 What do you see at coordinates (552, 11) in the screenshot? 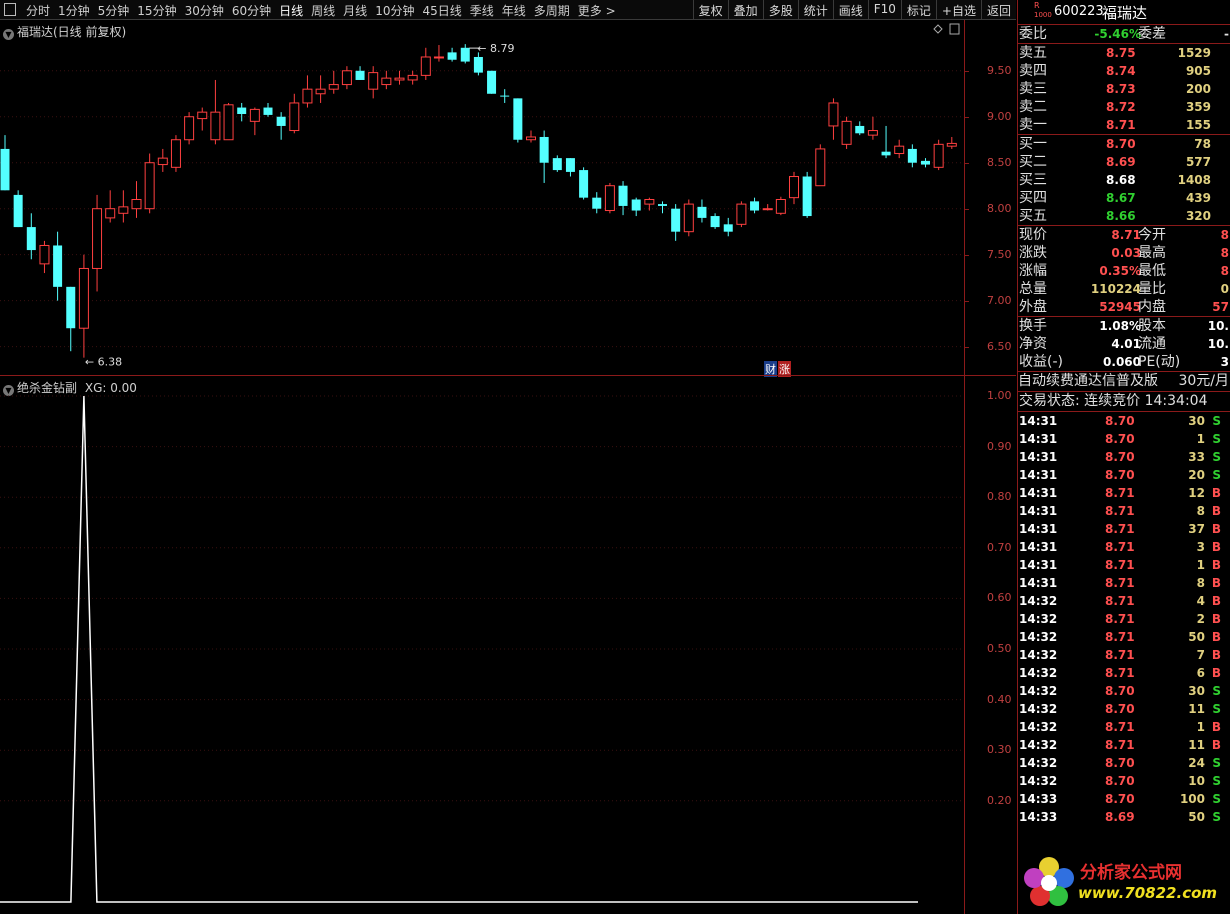
I see `period-tab: 多周期` at bounding box center [552, 11].